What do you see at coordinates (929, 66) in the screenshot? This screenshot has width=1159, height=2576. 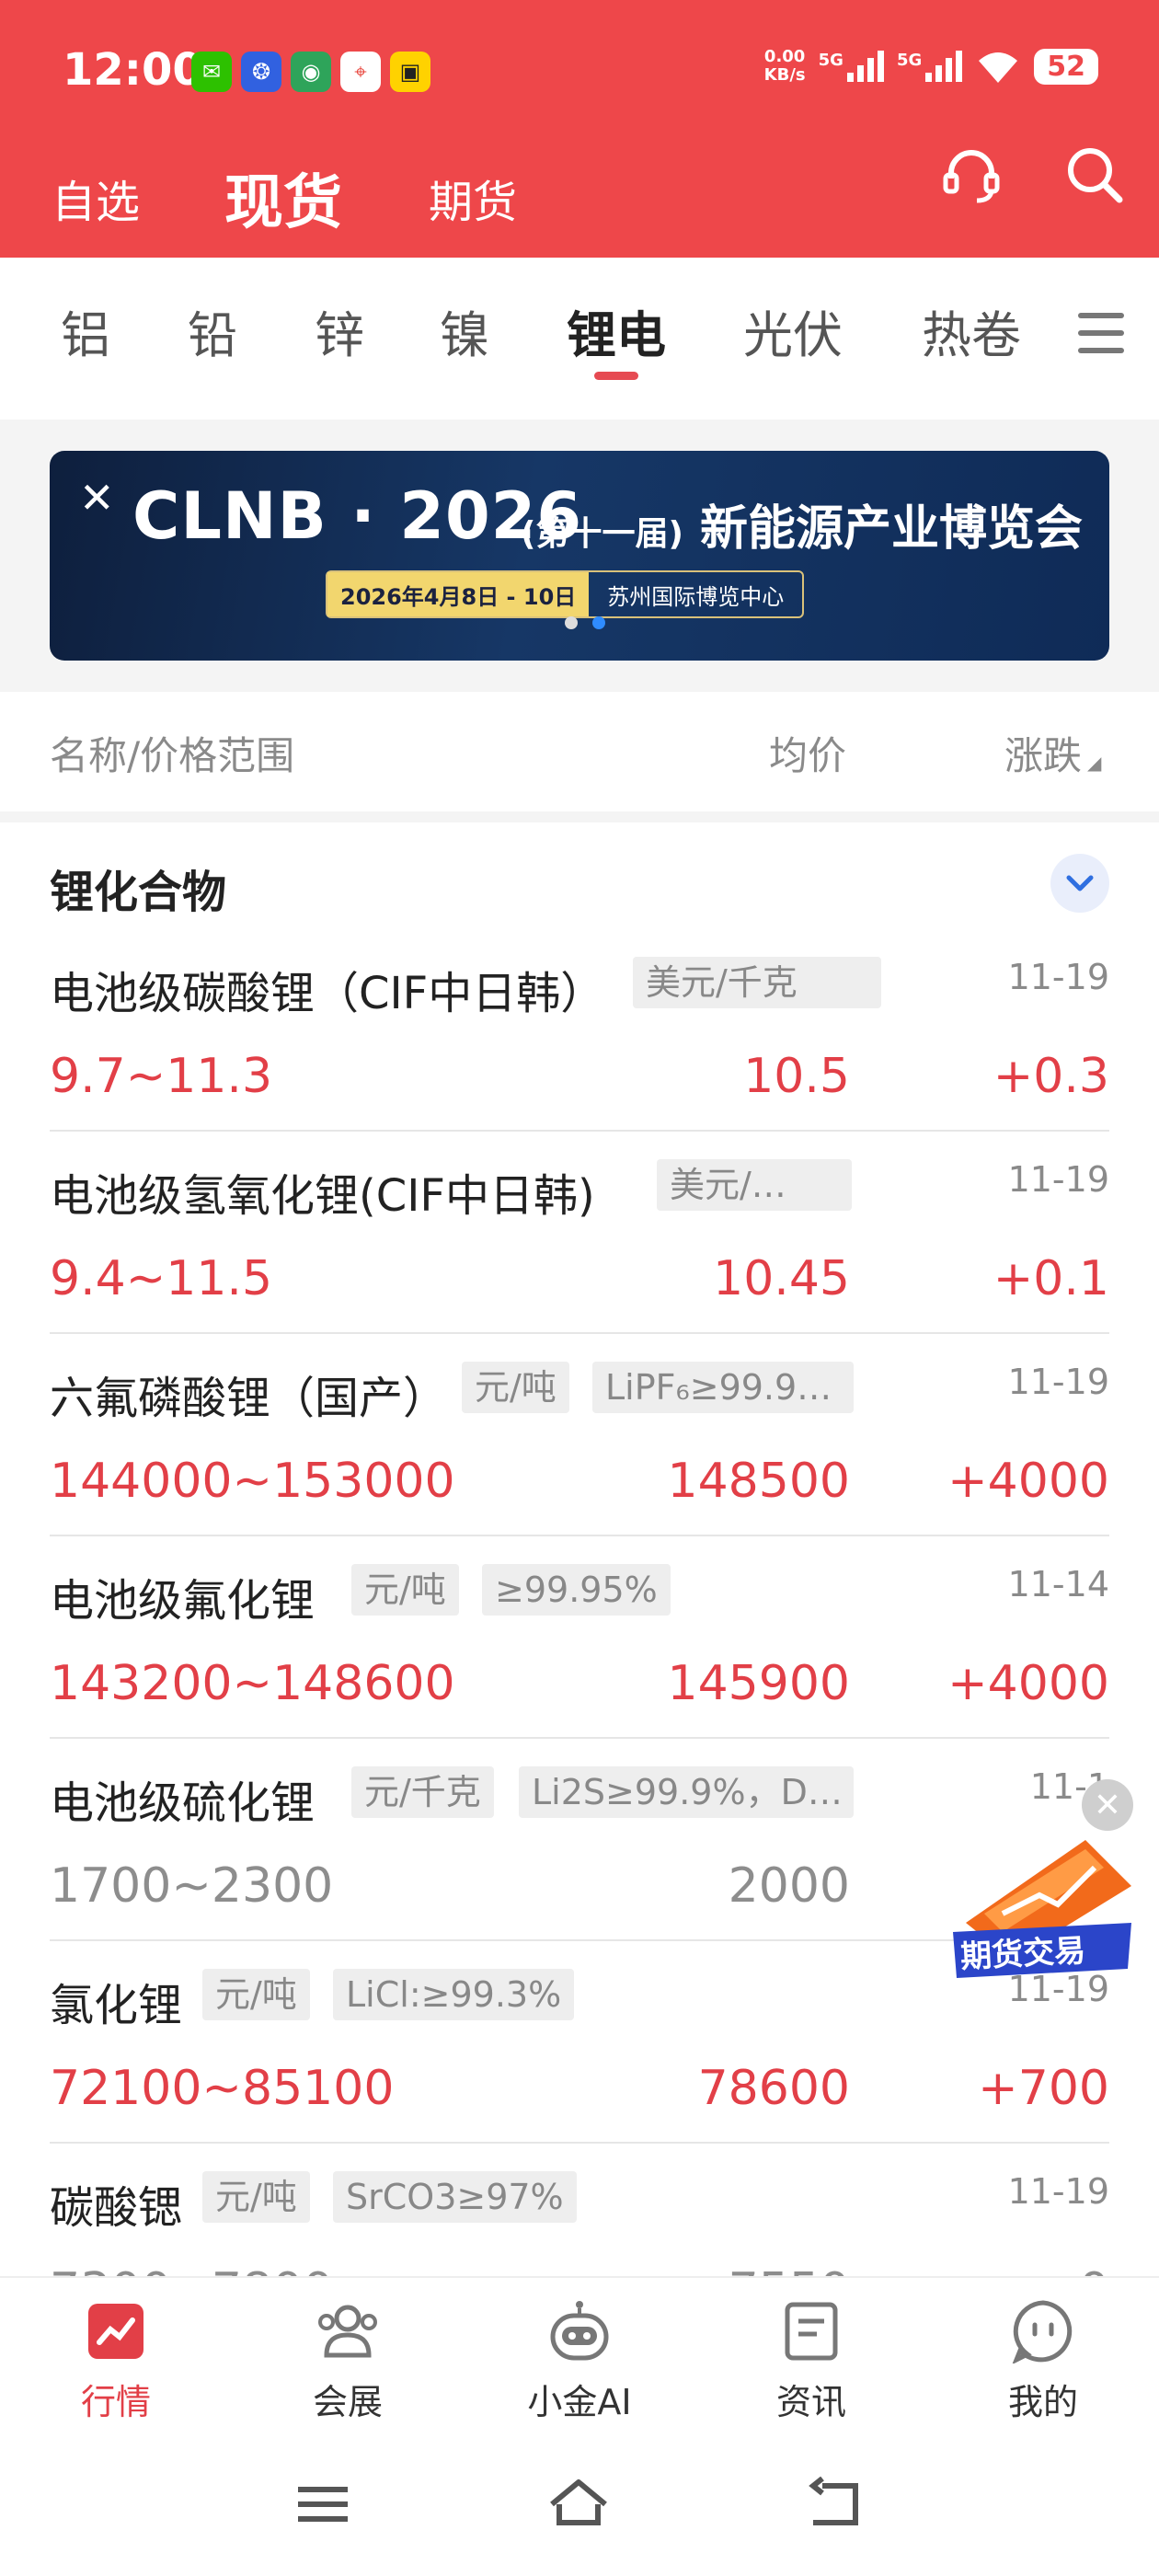 I see `signal-2-icon: 5G` at bounding box center [929, 66].